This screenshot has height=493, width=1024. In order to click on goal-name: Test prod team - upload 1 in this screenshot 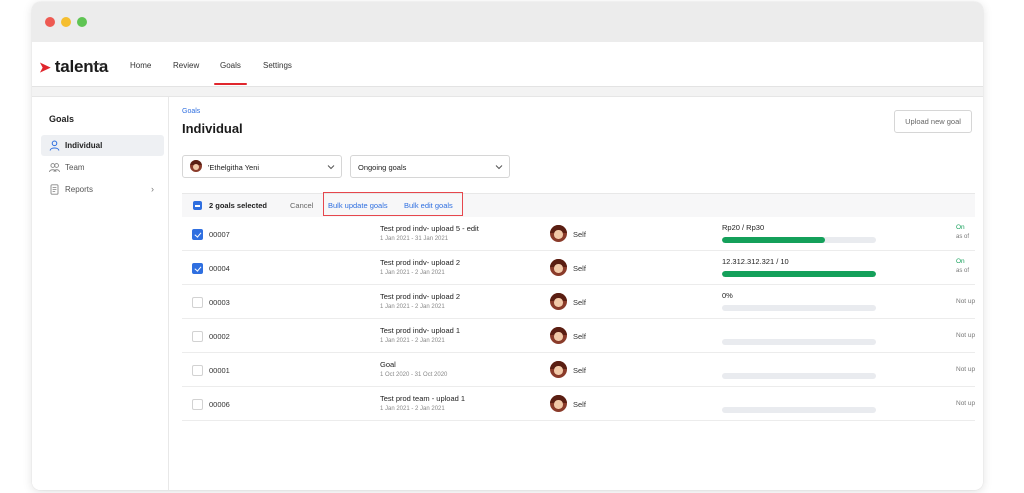, I will do `click(422, 398)`.